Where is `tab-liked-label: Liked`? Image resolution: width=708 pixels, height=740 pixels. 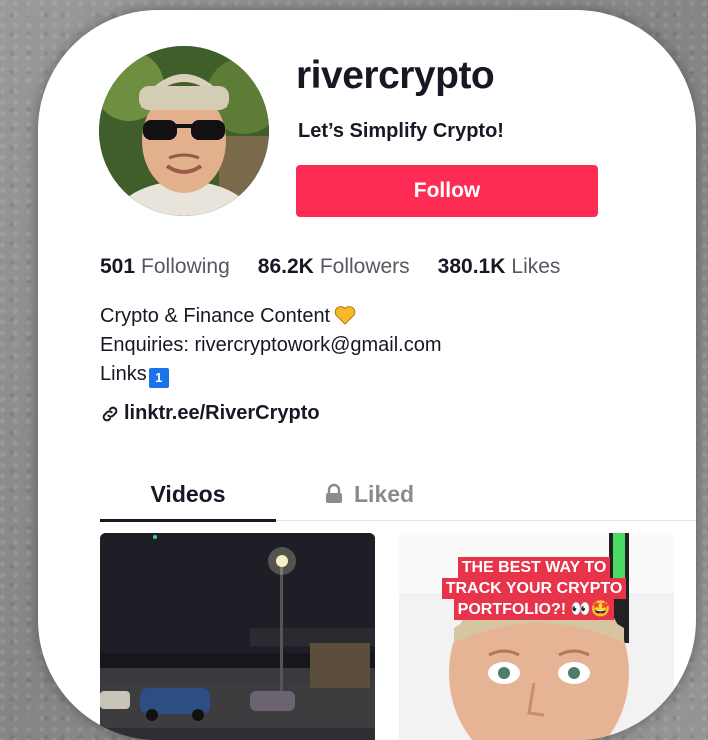
tab-liked-label: Liked is located at coordinates (384, 493).